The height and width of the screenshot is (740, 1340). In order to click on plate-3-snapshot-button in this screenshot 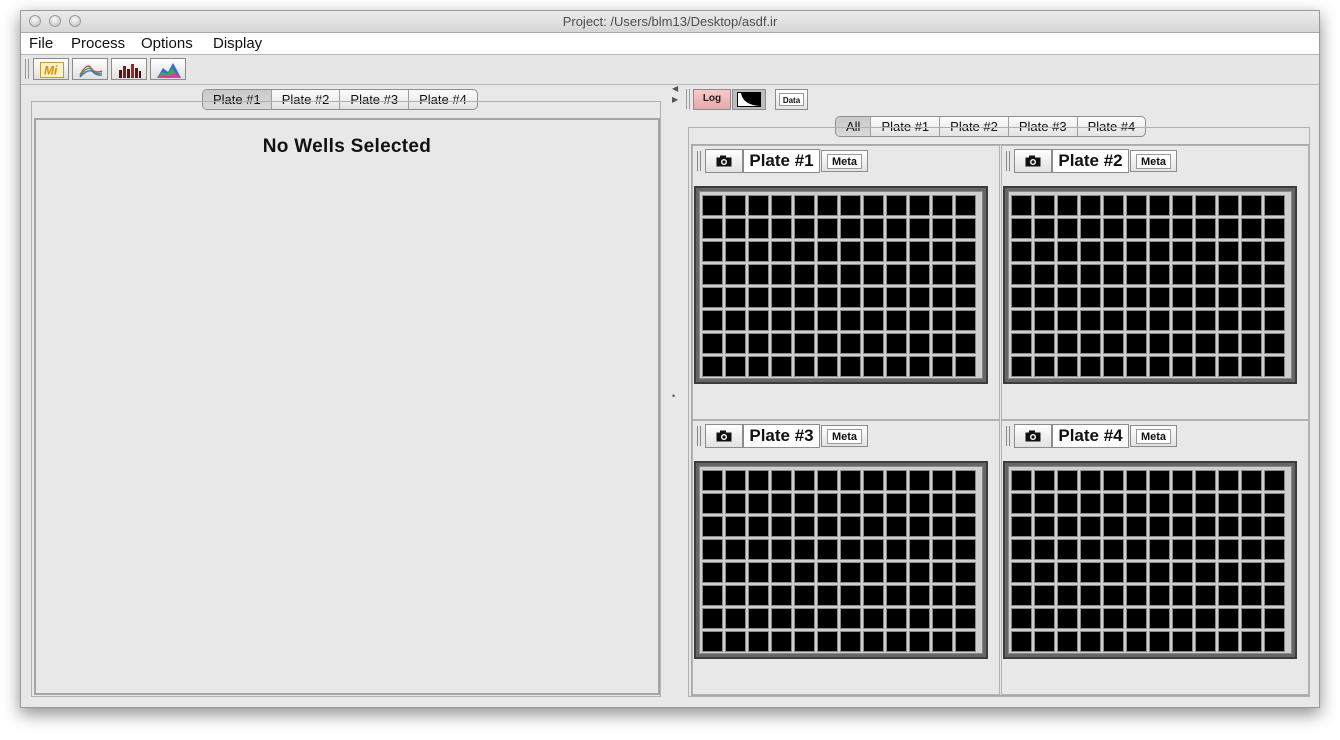, I will do `click(724, 436)`.